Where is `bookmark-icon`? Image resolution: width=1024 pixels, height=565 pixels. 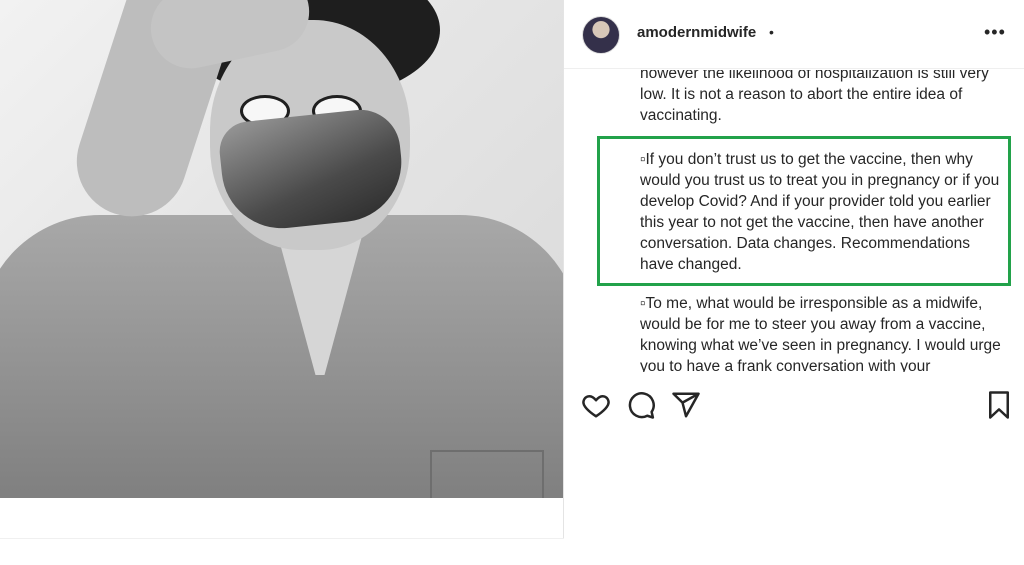
bookmark-icon is located at coordinates (1000, 406).